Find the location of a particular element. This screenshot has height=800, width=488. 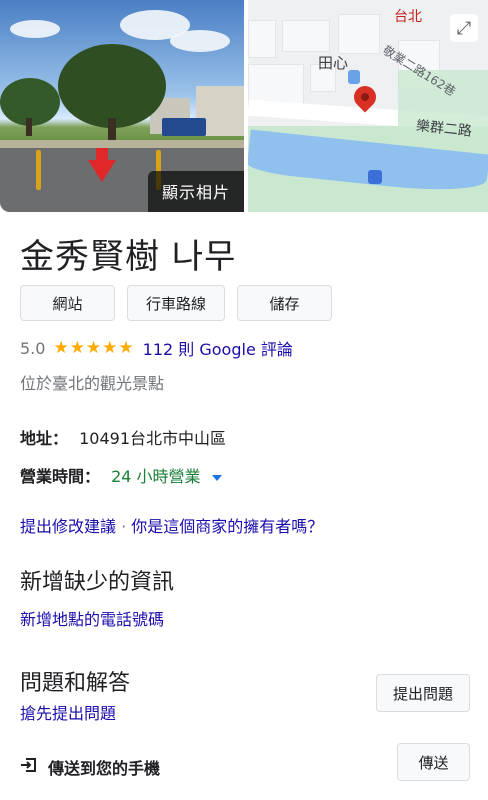

bus-stop-icon is located at coordinates (375, 177).